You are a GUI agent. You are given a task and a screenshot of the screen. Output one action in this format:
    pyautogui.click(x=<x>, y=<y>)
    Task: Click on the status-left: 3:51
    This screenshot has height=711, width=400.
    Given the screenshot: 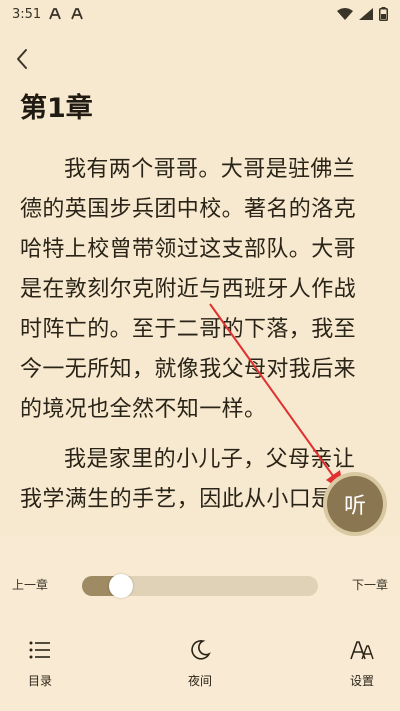 What is the action you would take?
    pyautogui.click(x=48, y=14)
    